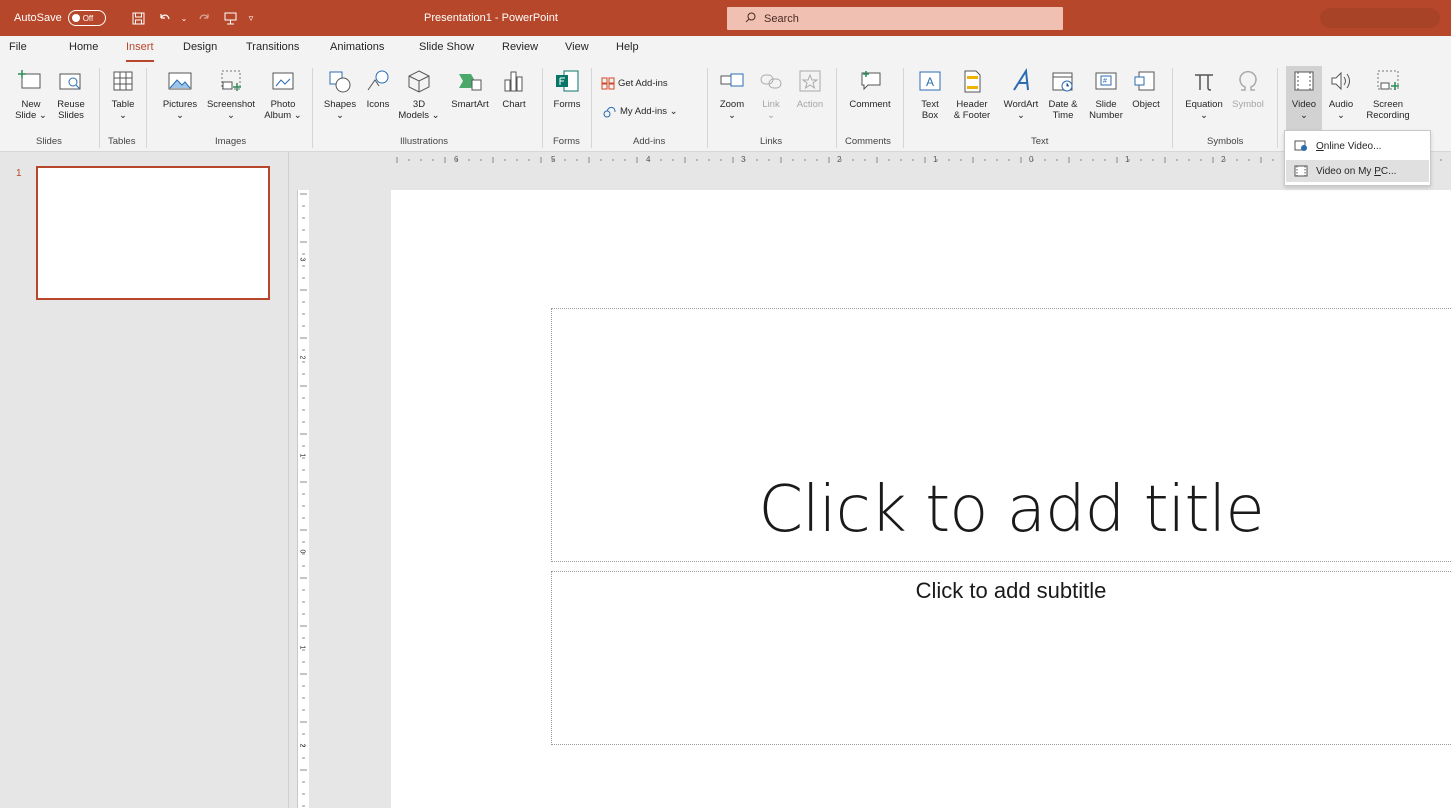 This screenshot has width=1451, height=808. What do you see at coordinates (340, 82) in the screenshot?
I see `shapes-icon` at bounding box center [340, 82].